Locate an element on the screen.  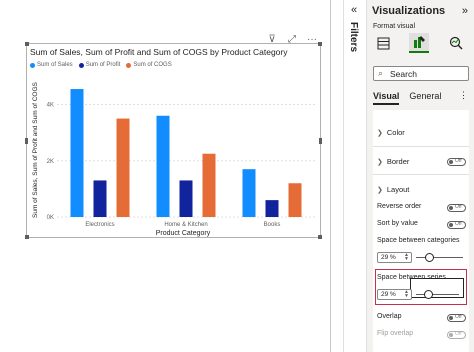
section-border: ❯ Border is located at coordinates (393, 161).